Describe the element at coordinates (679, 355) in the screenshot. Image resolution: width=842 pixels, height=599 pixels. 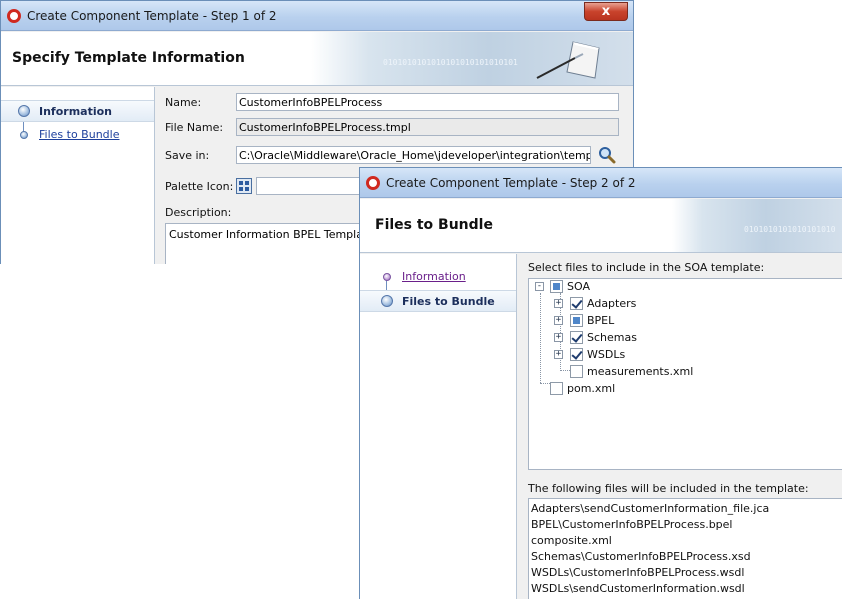
I see `tree-node-wsdls: + WSDLs` at that location.